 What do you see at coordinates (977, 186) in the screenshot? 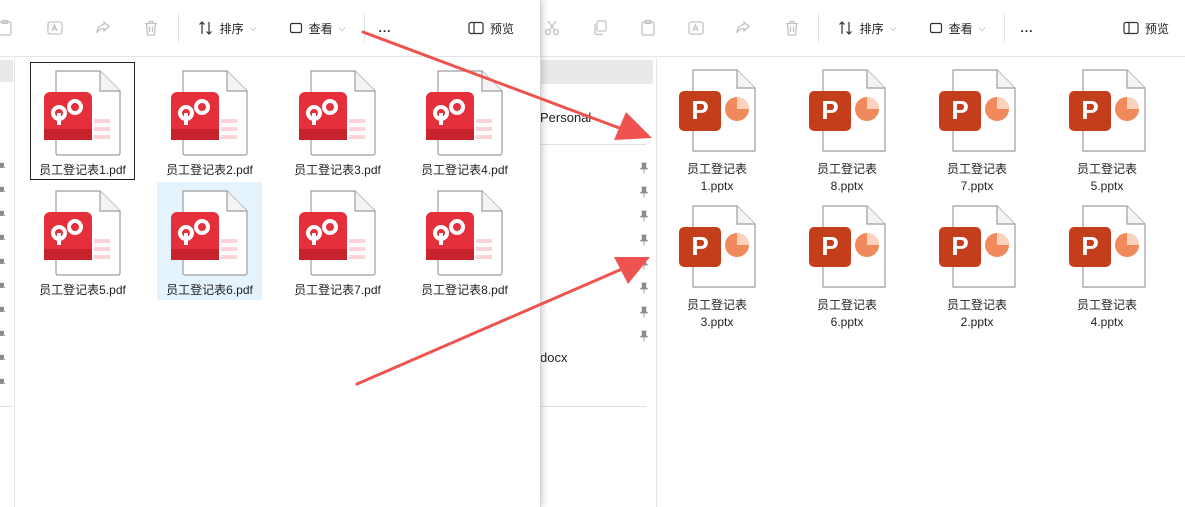
I see `file-name-line2: 7.pptx` at bounding box center [977, 186].